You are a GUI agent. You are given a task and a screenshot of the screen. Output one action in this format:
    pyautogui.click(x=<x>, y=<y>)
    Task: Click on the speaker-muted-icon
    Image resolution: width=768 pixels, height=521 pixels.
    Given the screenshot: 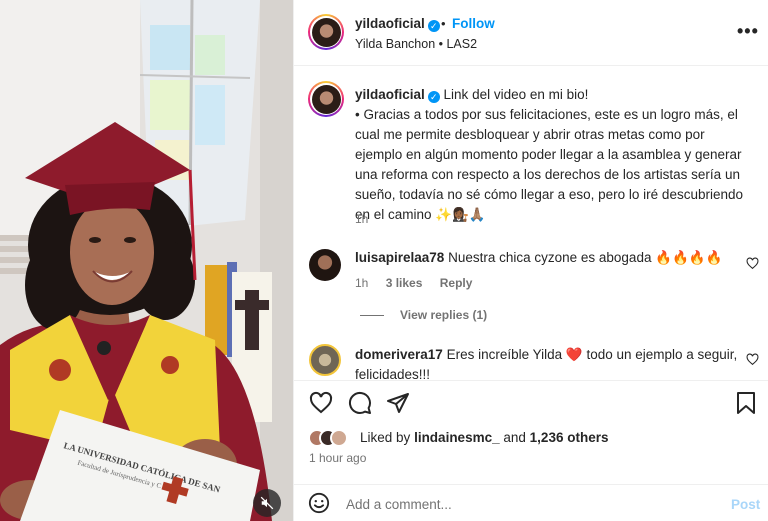 What is the action you would take?
    pyautogui.click(x=267, y=503)
    